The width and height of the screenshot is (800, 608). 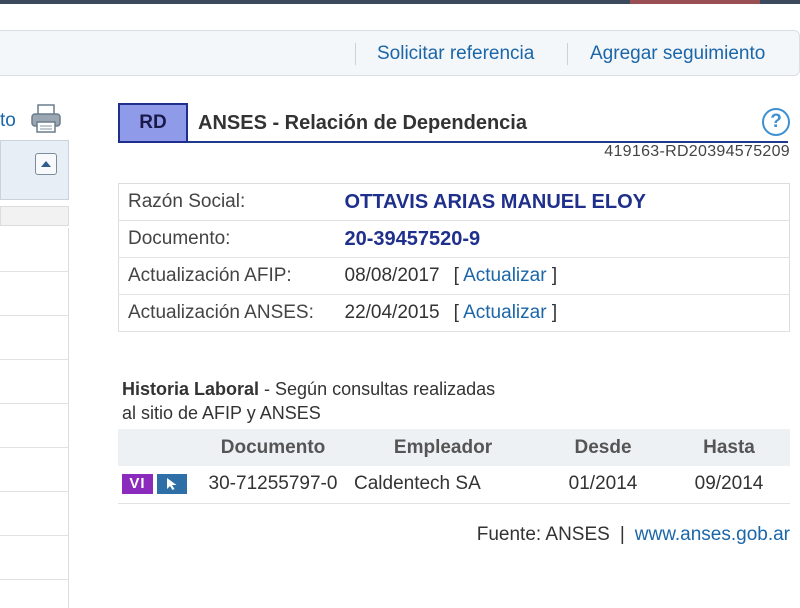 What do you see at coordinates (227, 239) in the screenshot?
I see `documento-label: Documento:` at bounding box center [227, 239].